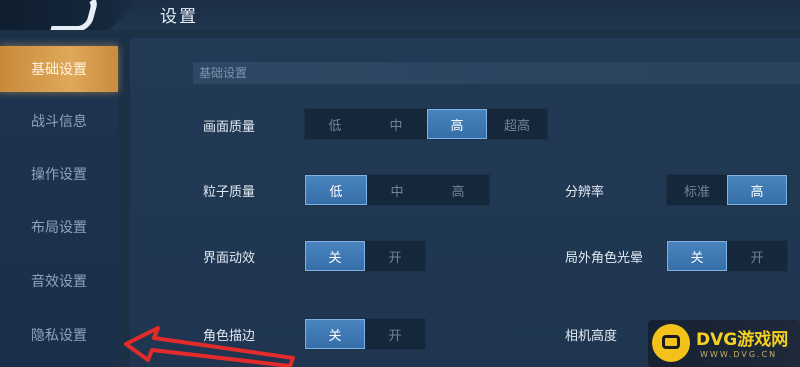 The height and width of the screenshot is (367, 800). I want to click on char-outline-toggle: 关 开, so click(365, 334).